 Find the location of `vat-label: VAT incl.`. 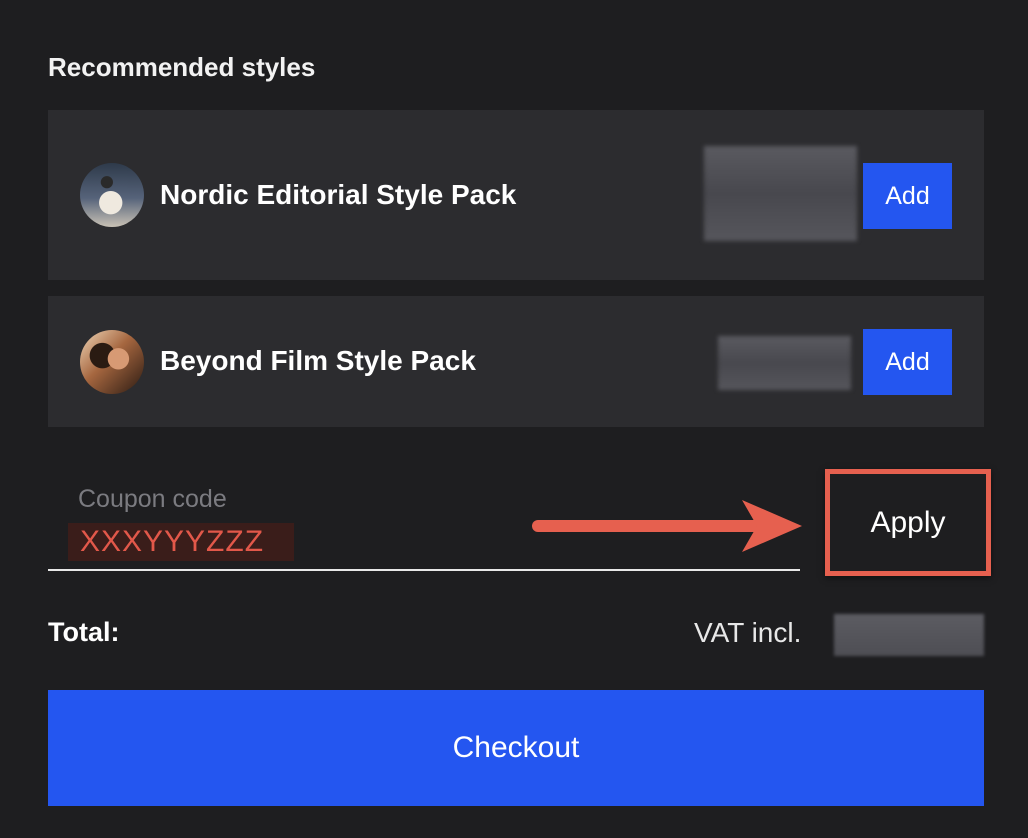

vat-label: VAT incl. is located at coordinates (748, 632).